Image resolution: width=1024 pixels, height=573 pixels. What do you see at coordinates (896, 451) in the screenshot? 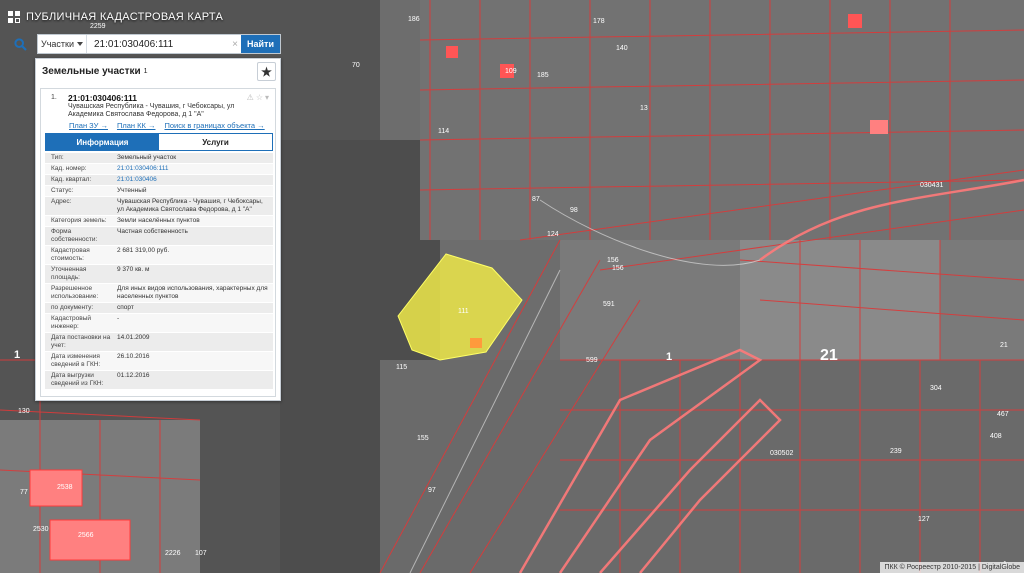
I see `parcel-number-label: 239` at bounding box center [896, 451].